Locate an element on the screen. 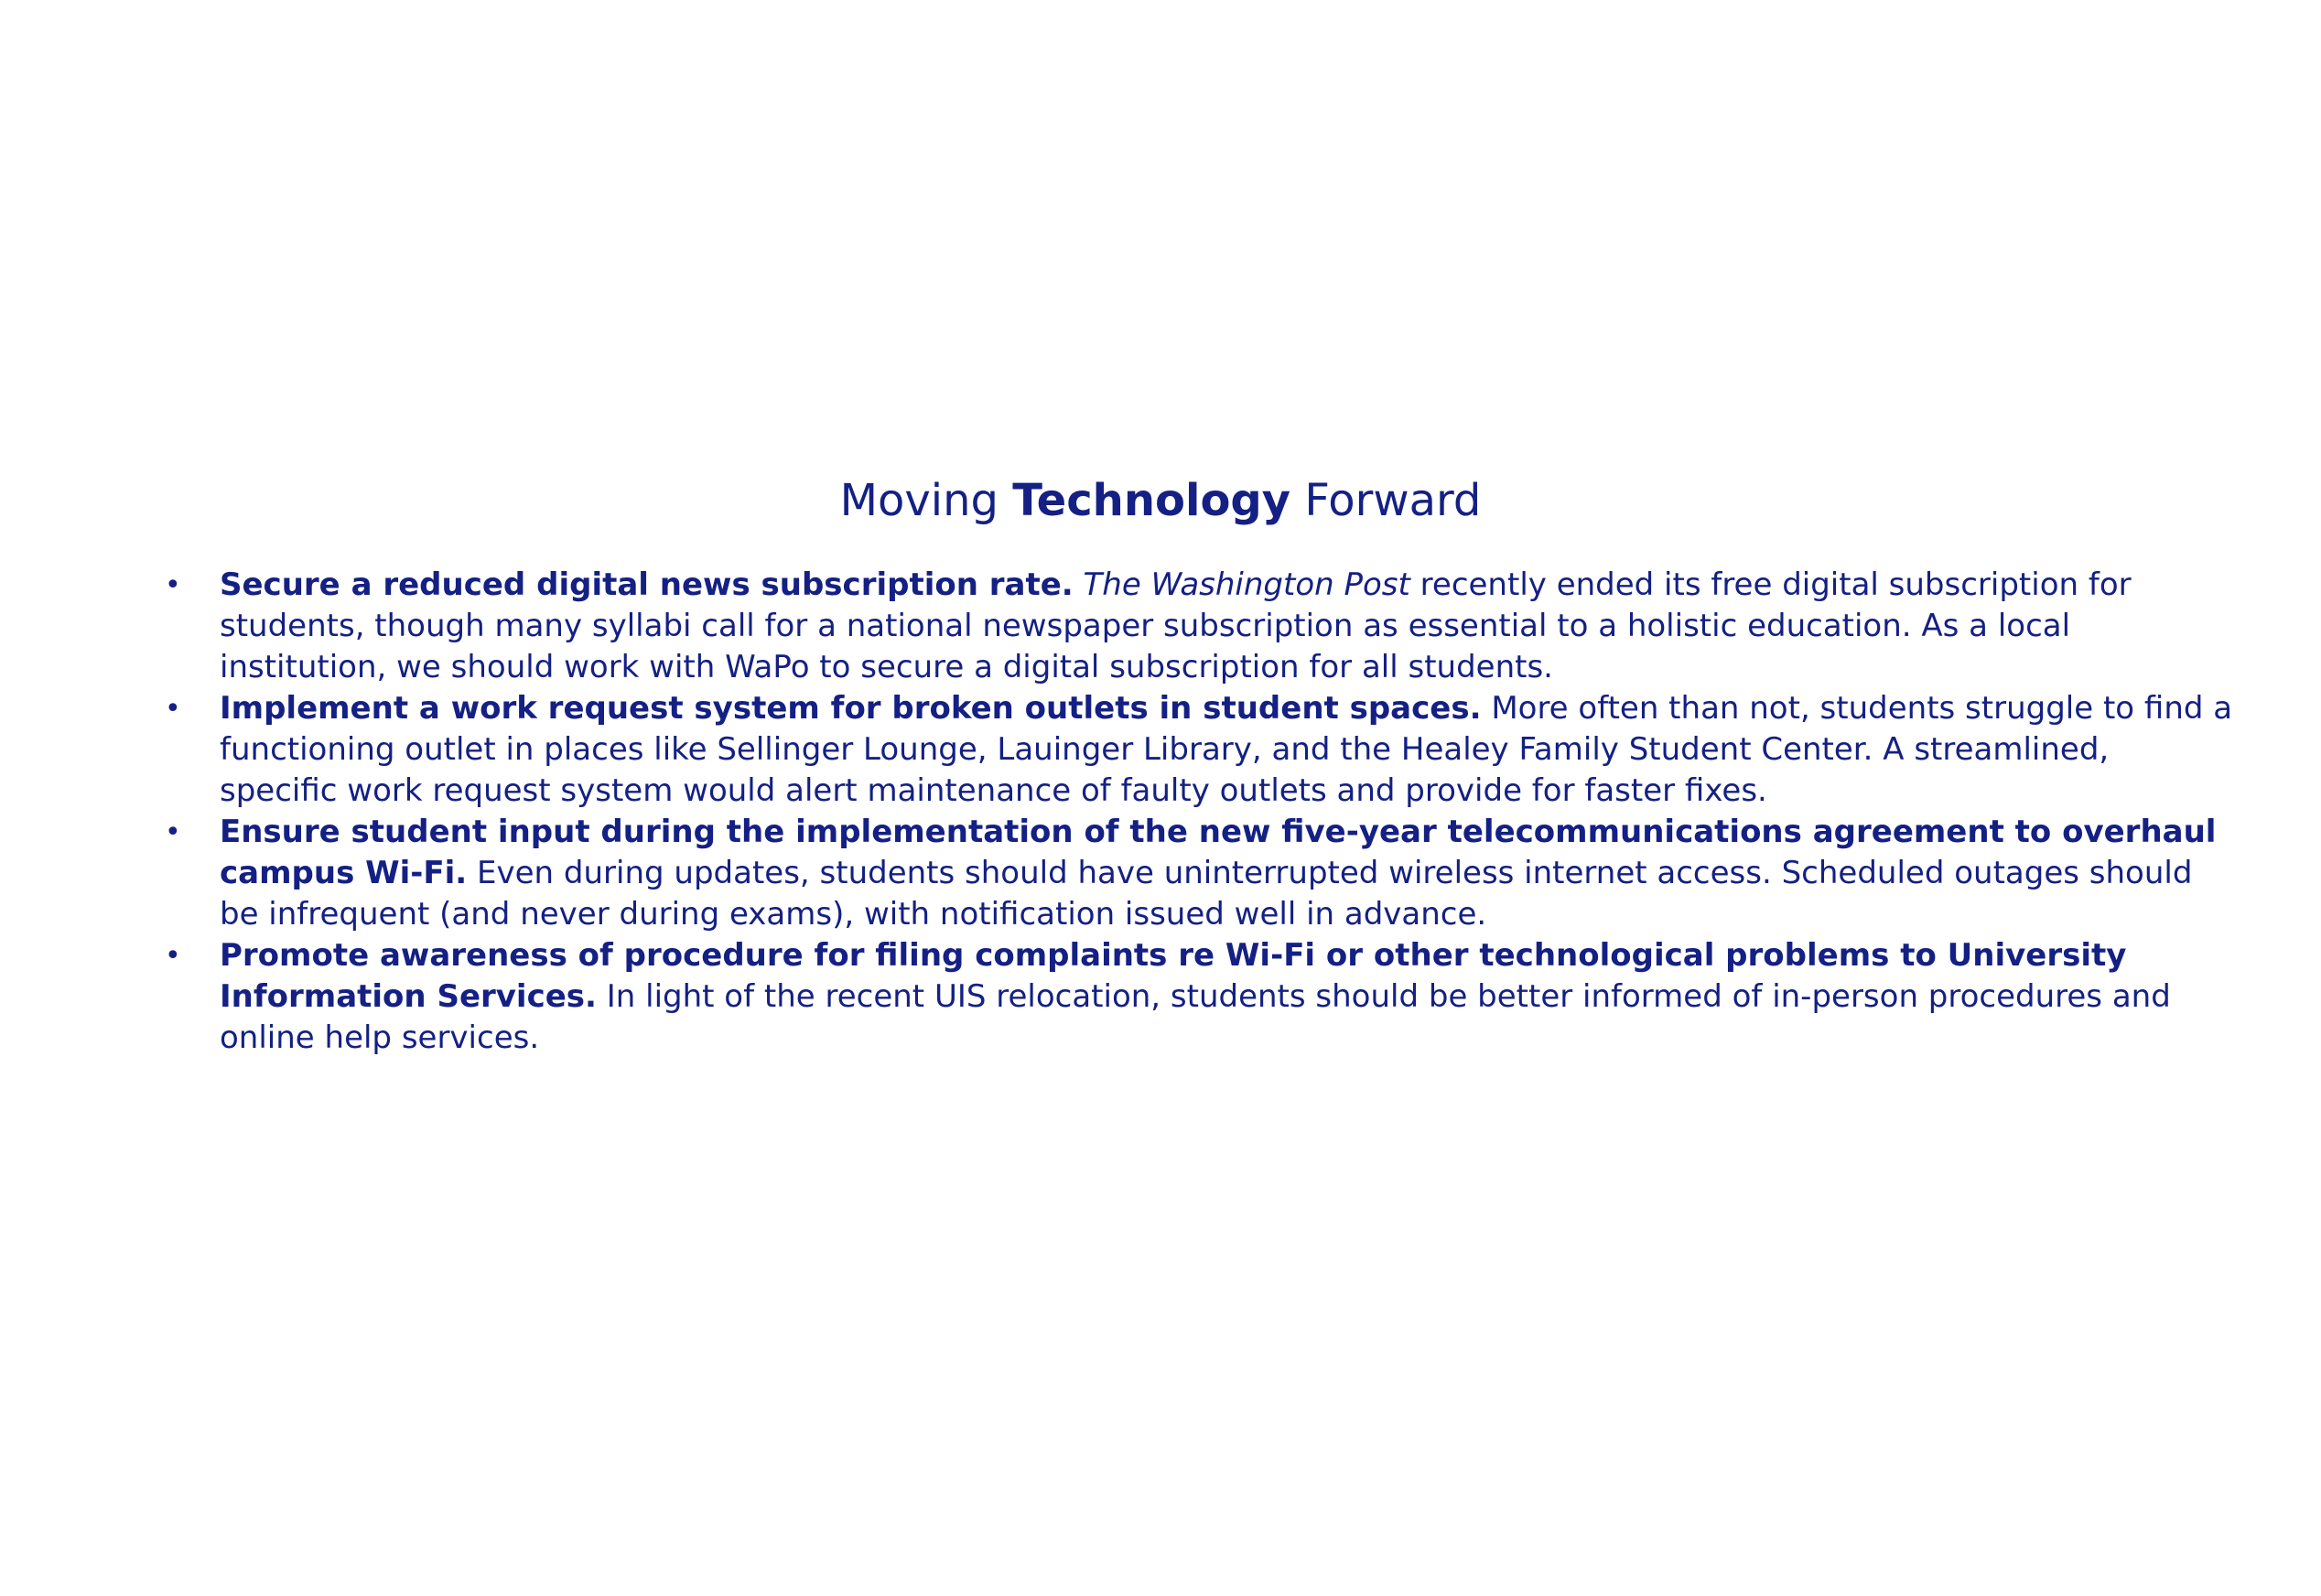 The height and width of the screenshot is (1596, 2321). title-bold-word: Technology is located at coordinates (1151, 501).